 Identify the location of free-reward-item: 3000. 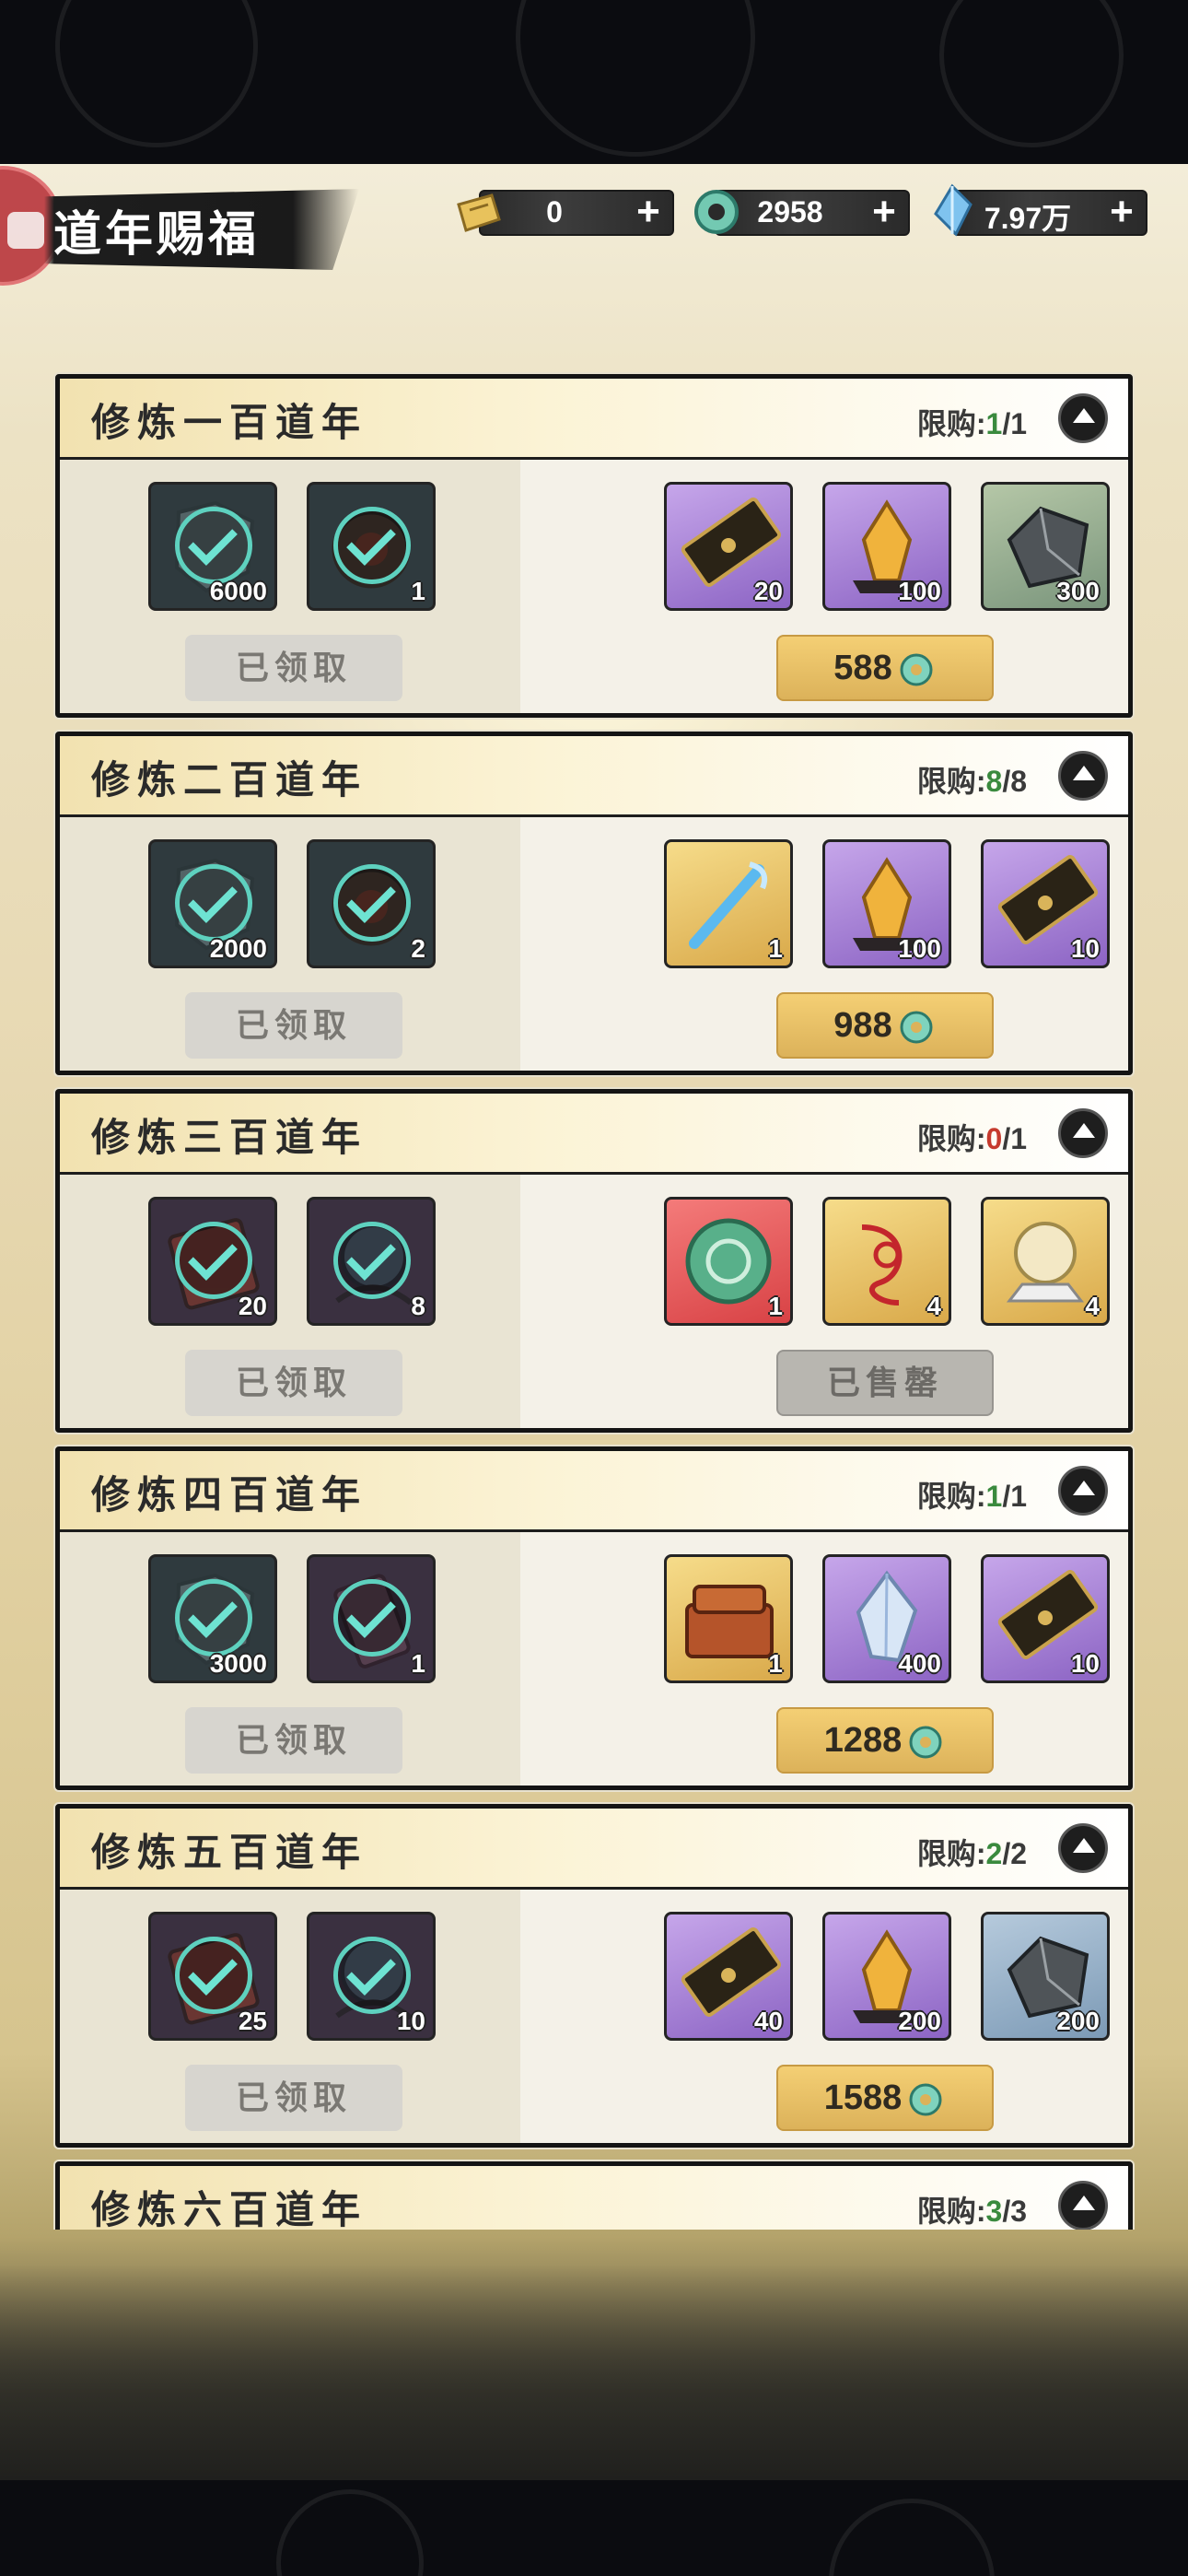
(212, 1618).